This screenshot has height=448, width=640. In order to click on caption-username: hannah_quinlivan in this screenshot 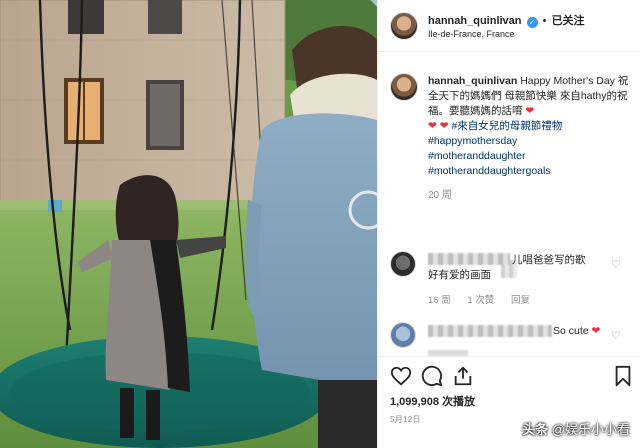, I will do `click(472, 81)`.